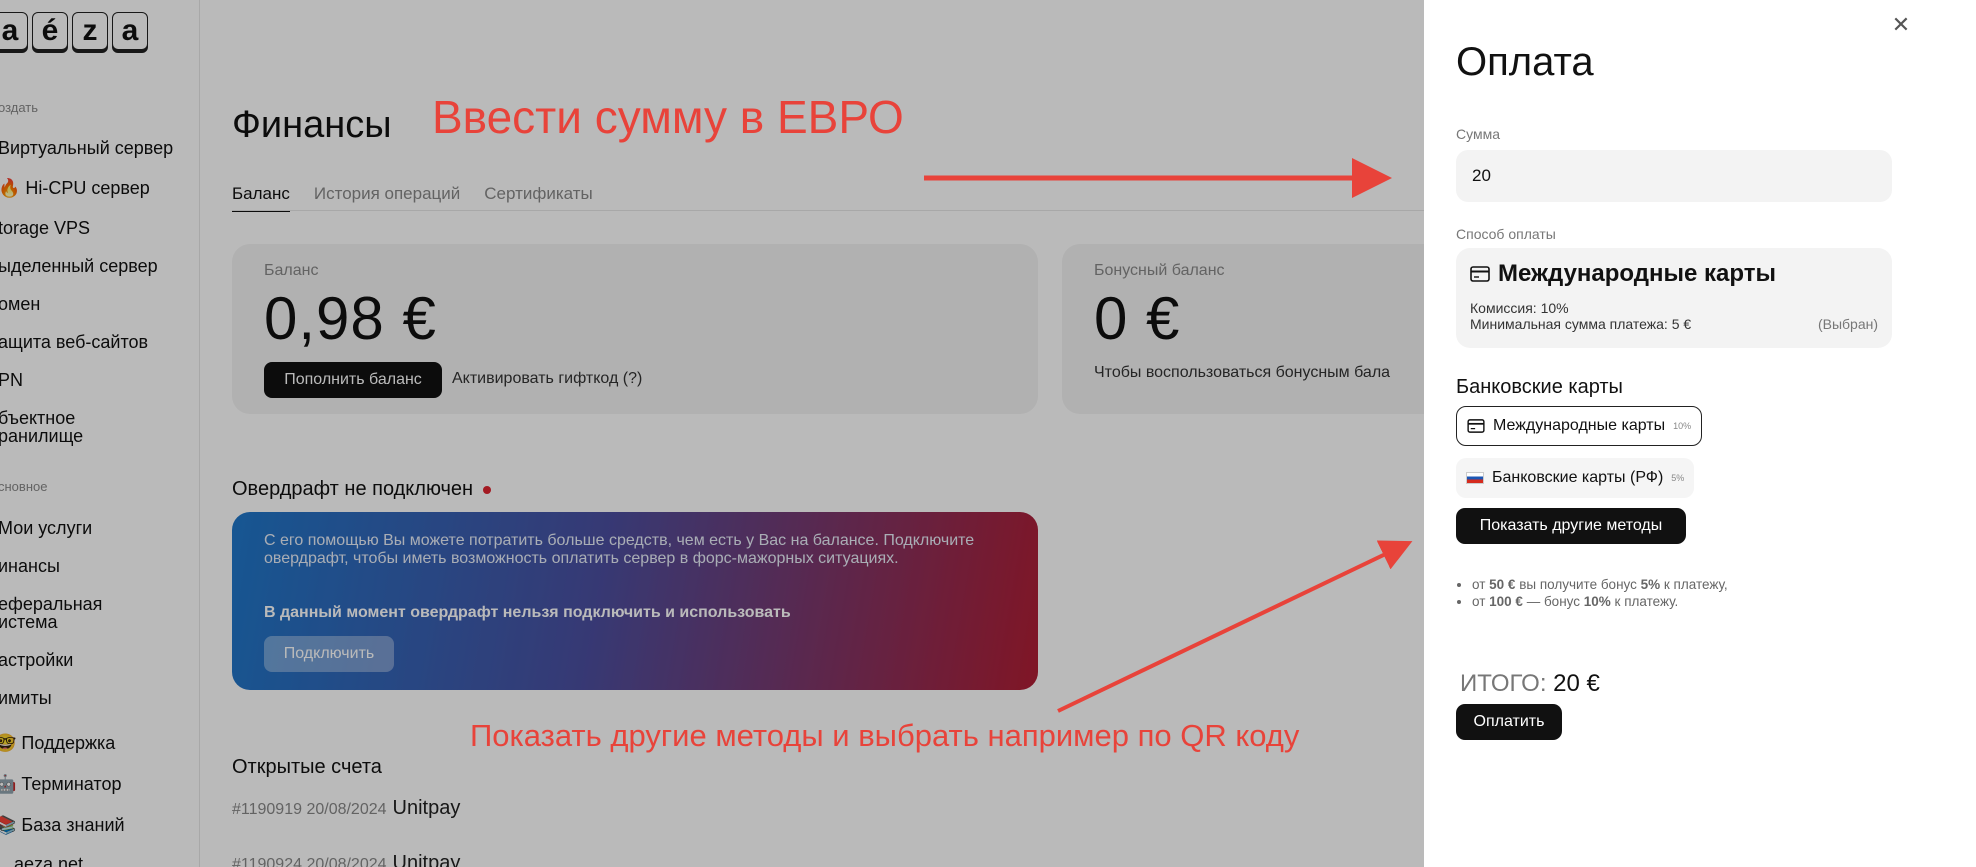 The width and height of the screenshot is (1976, 867). Describe the element at coordinates (1901, 25) in the screenshot. I see `close-icon: ✕` at that location.